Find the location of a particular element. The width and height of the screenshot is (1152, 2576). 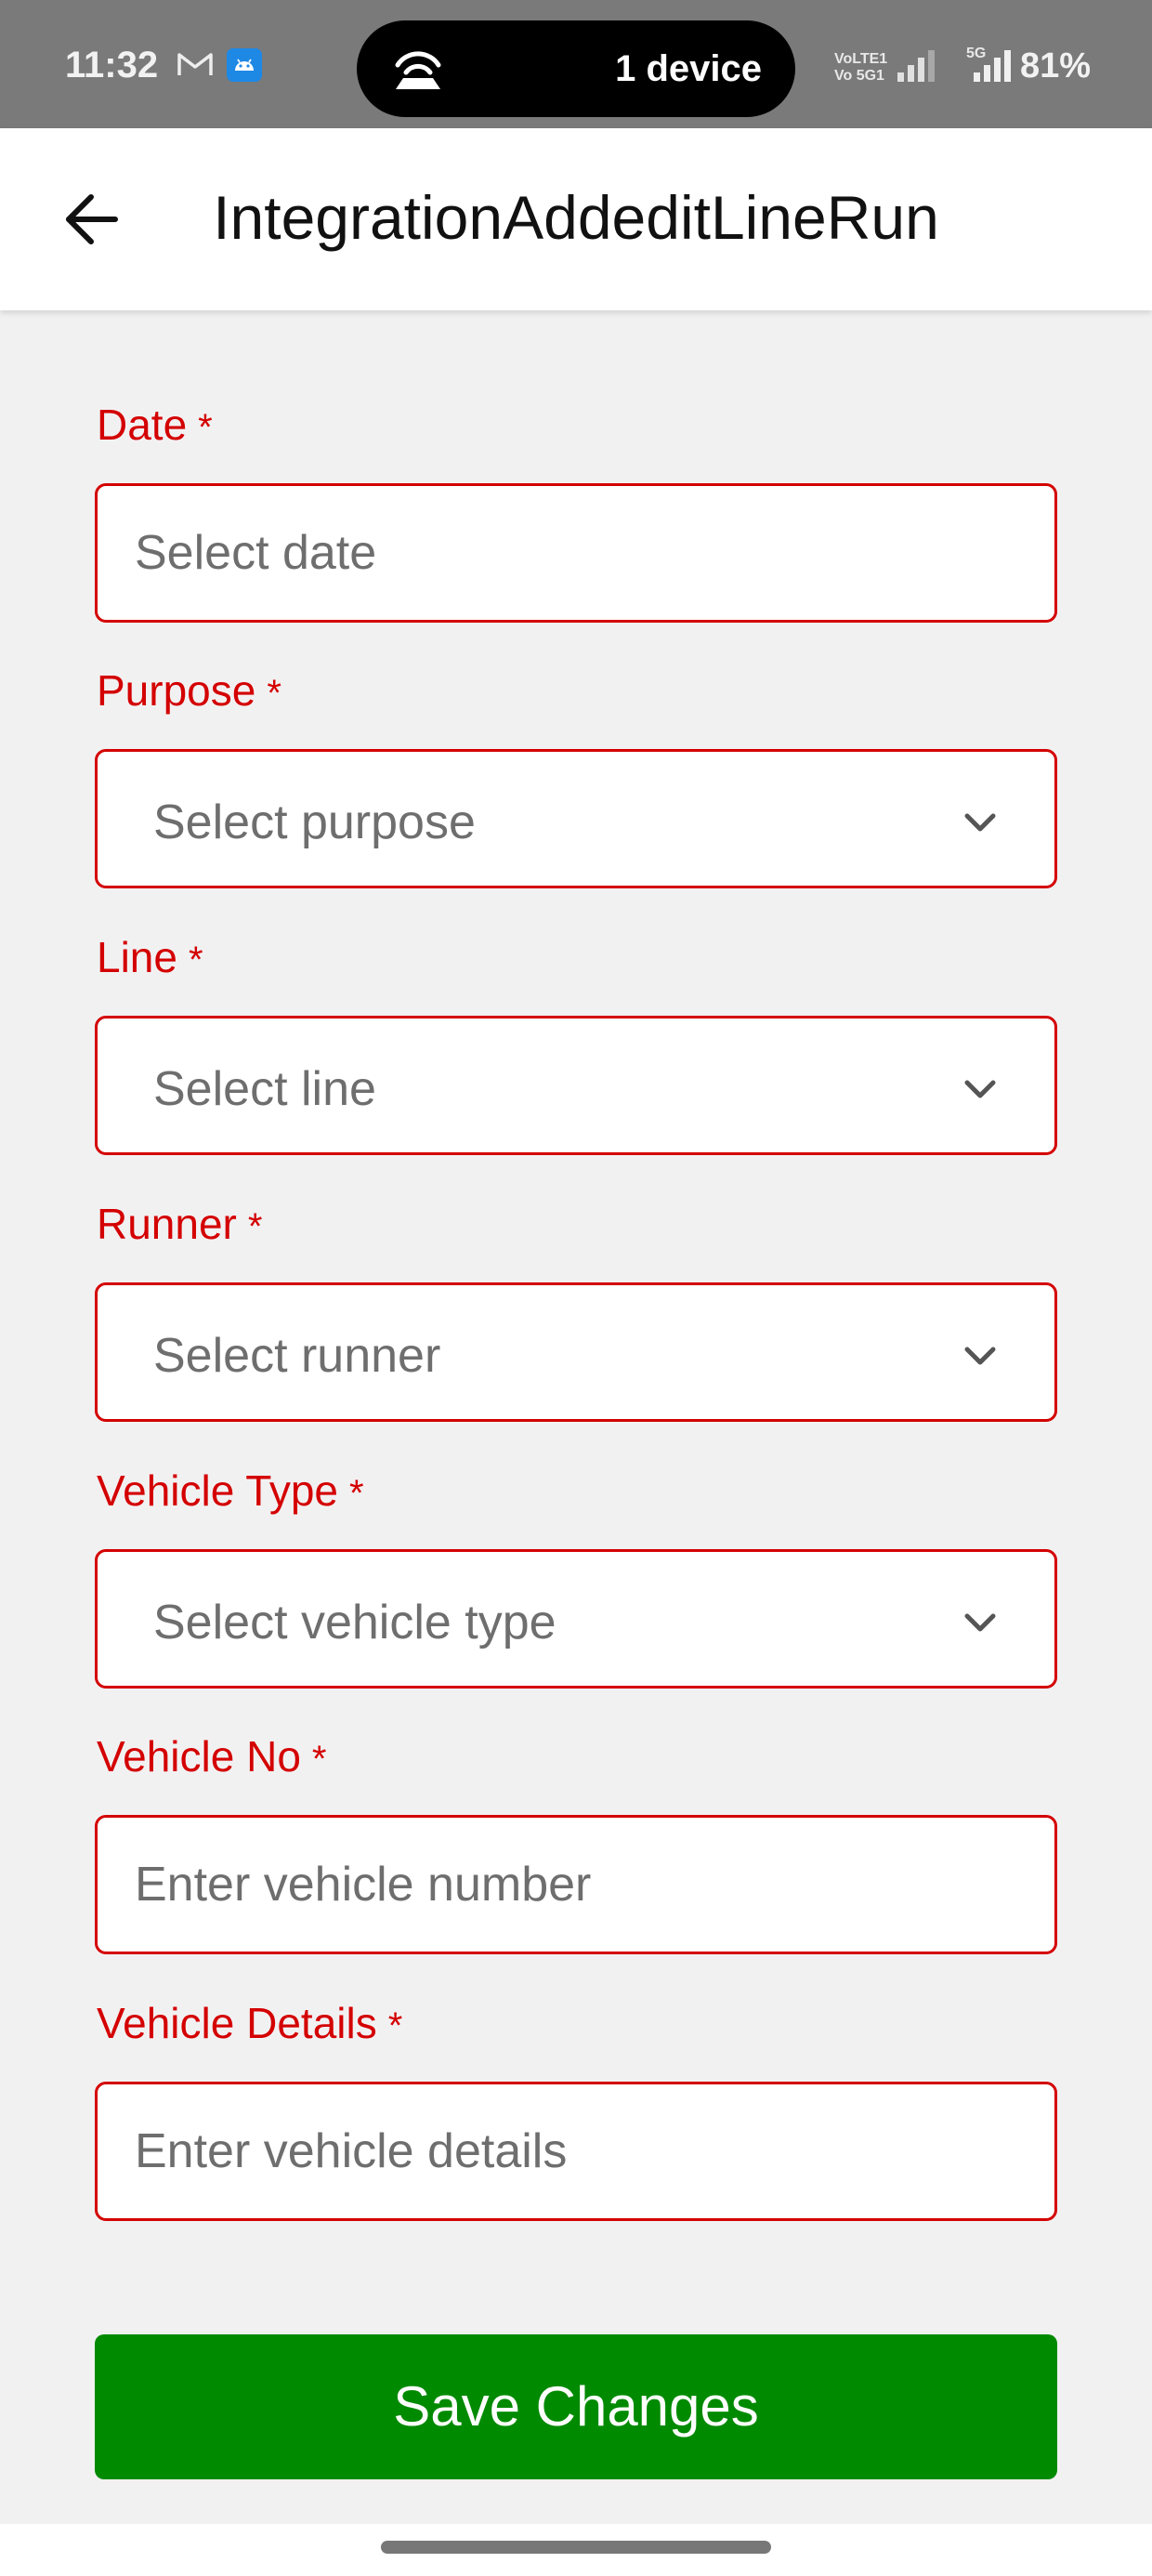

app-bar: IntegrationAddeditLineRun is located at coordinates (576, 219).